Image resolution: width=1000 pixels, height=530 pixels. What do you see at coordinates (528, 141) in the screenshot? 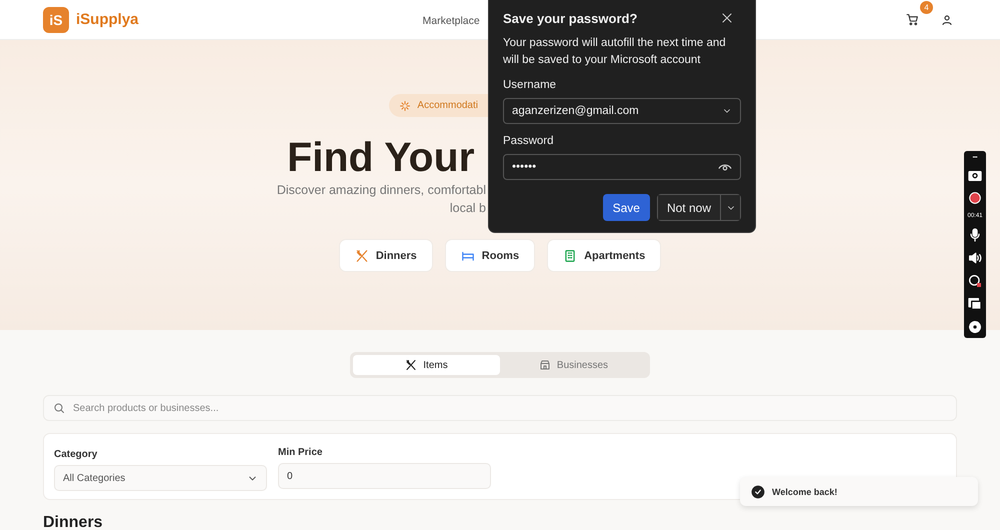
I see `field-label: Password` at bounding box center [528, 141].